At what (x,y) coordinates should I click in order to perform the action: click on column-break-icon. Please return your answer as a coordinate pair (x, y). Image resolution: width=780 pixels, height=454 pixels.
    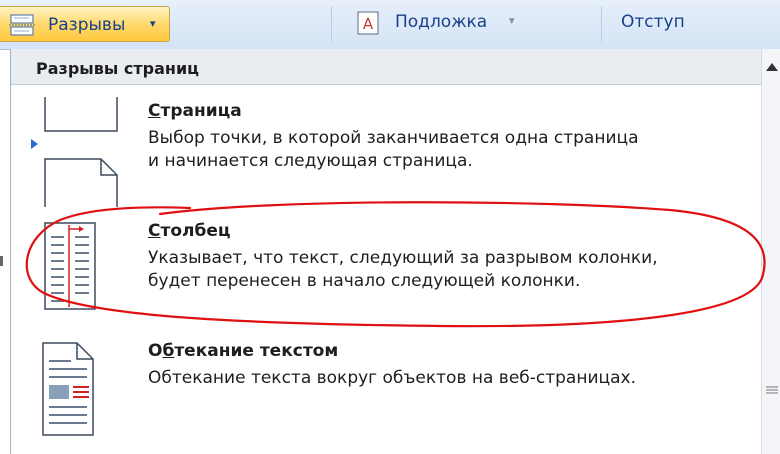
    Looking at the image, I should click on (70, 266).